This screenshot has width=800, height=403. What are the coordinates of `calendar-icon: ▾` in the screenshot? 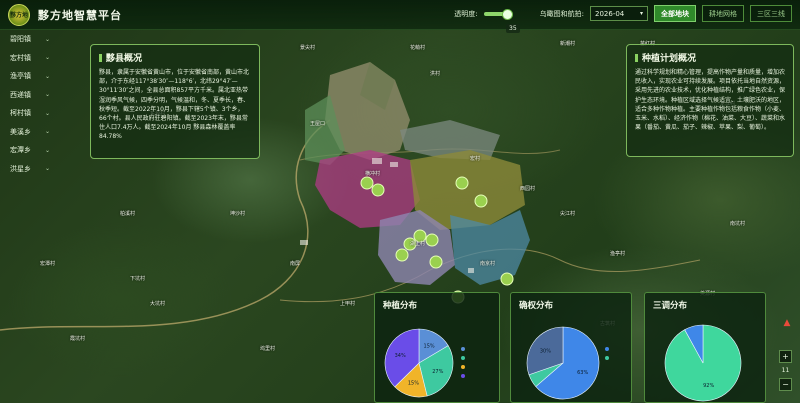 It's located at (641, 13).